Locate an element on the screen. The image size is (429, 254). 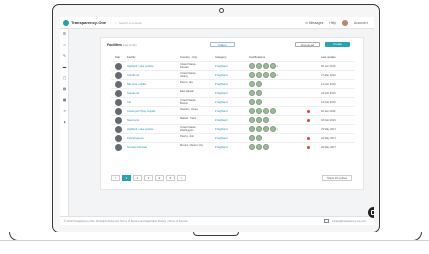
truck-icon: ▬ is located at coordinates (64, 67).